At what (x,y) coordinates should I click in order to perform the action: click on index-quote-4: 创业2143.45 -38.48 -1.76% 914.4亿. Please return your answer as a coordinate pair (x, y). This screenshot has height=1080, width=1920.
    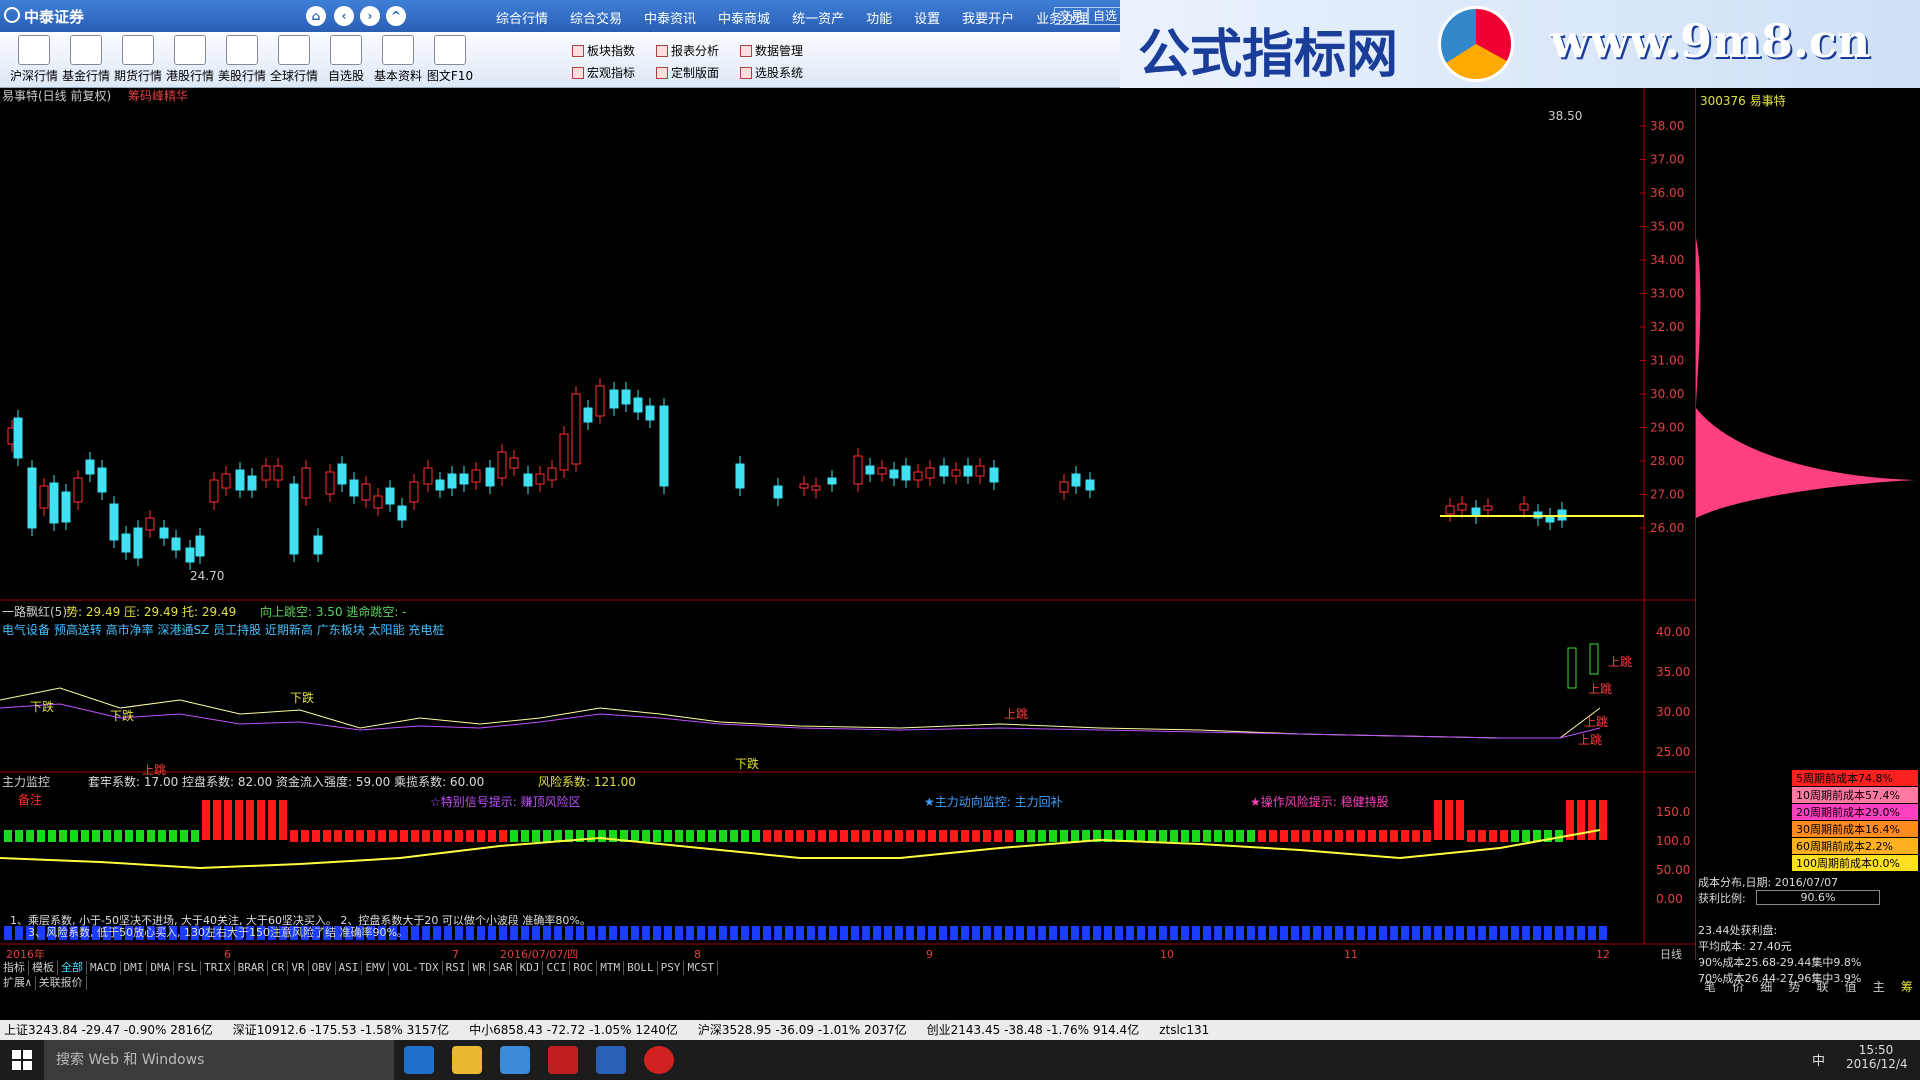
    Looking at the image, I should click on (1033, 1030).